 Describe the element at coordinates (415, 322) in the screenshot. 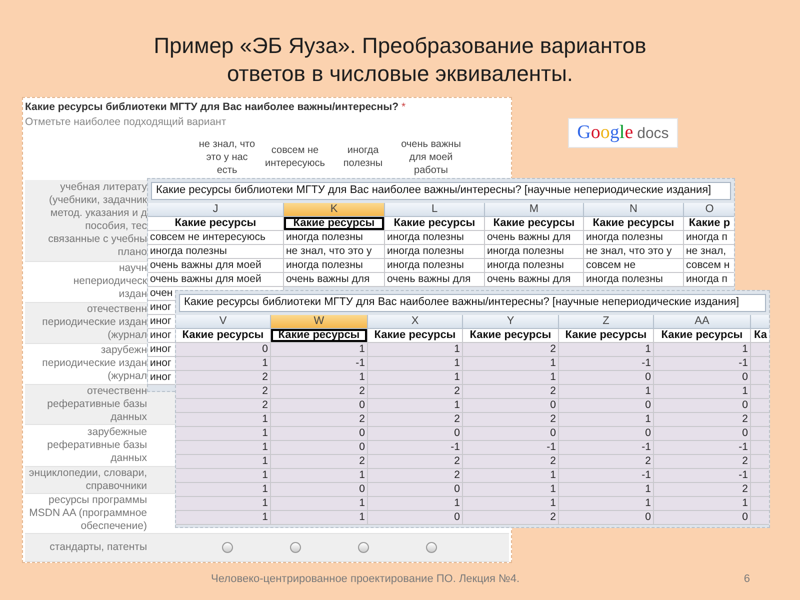

I see `column-header: X` at that location.